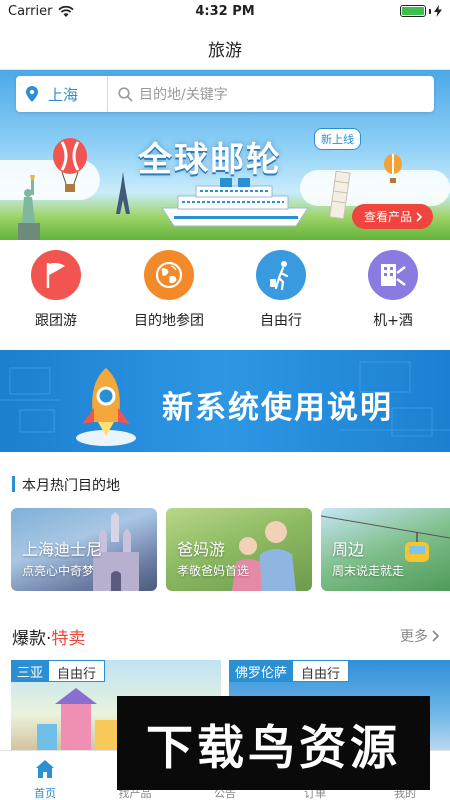 The height and width of the screenshot is (800, 450). I want to click on amusement-park-illustration, so click(77, 719).